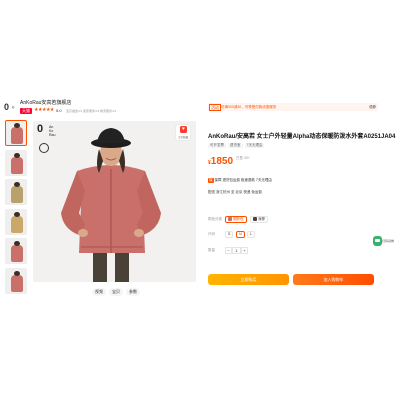 The image size is (400, 400). Describe the element at coordinates (26, 111) in the screenshot. I see `tmall-badge: 天猫` at that location.